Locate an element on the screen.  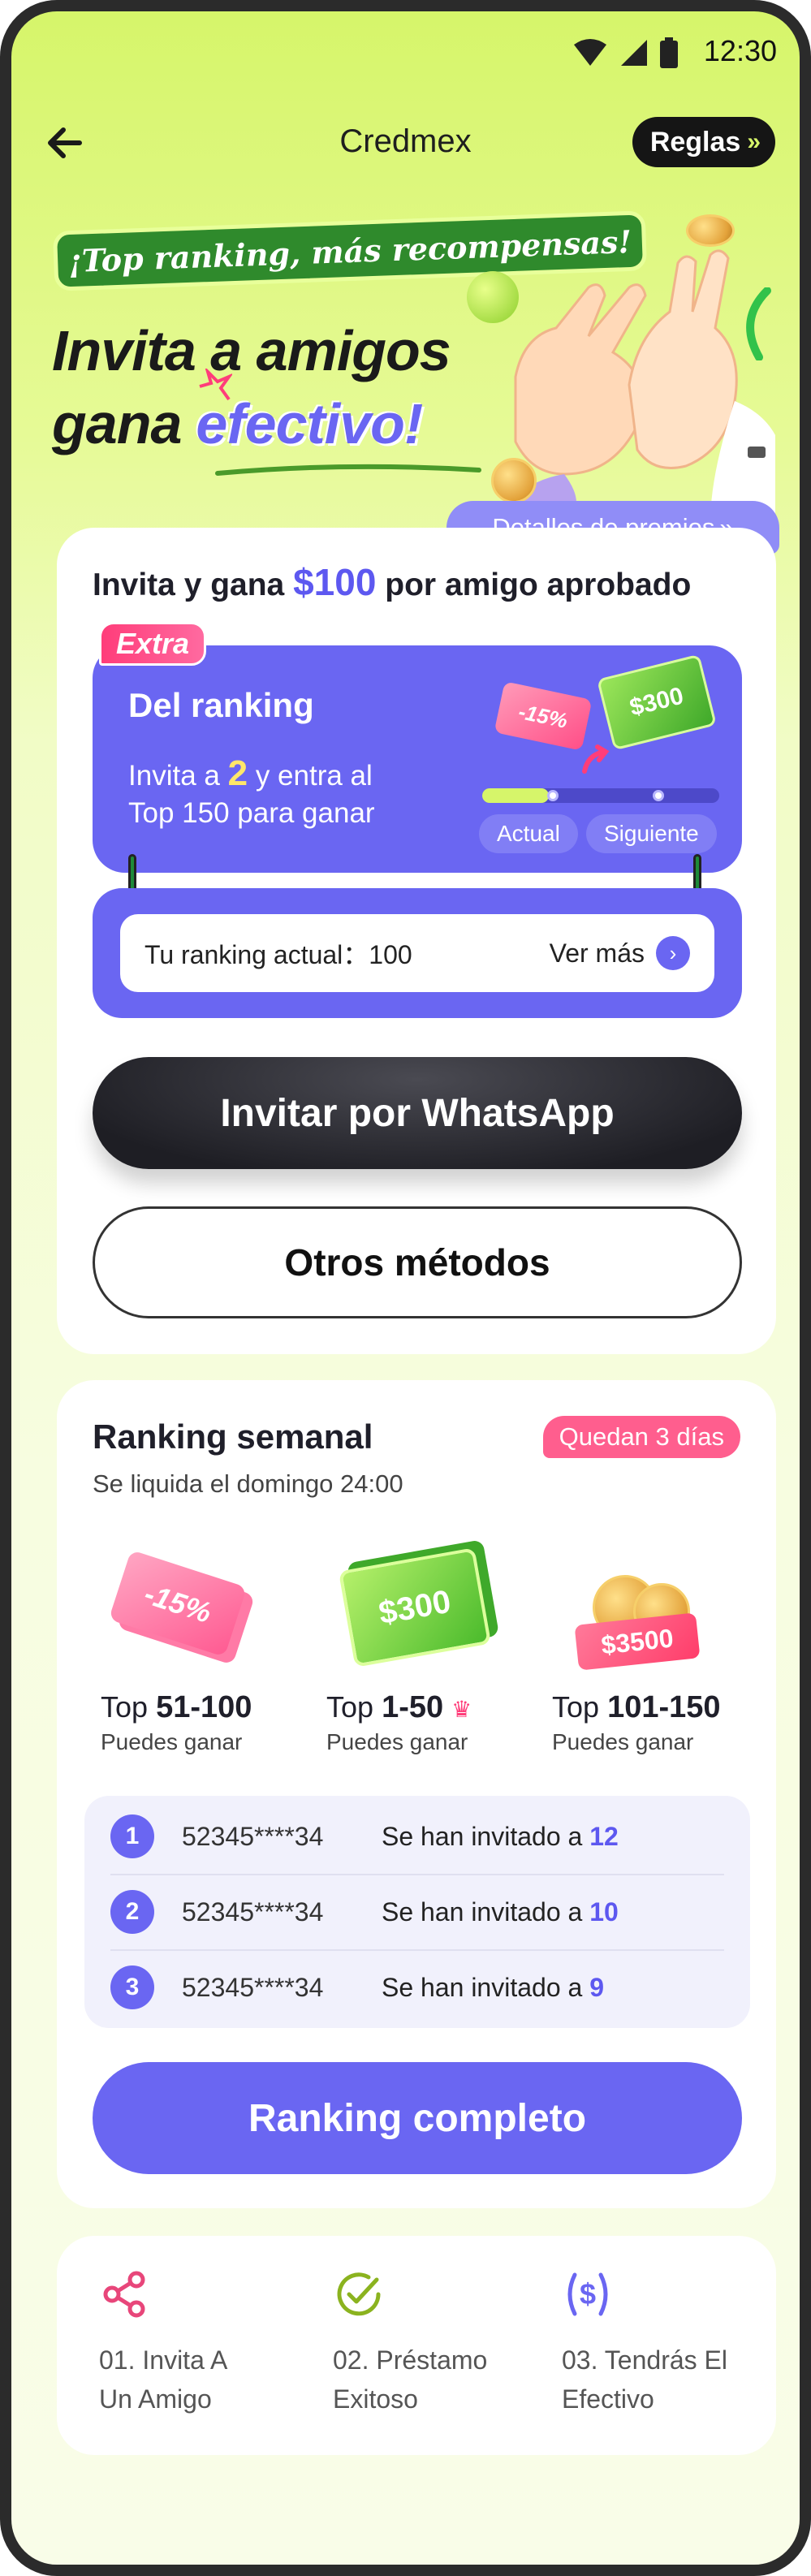
step-line2: Exitoso is located at coordinates (375, 2399).